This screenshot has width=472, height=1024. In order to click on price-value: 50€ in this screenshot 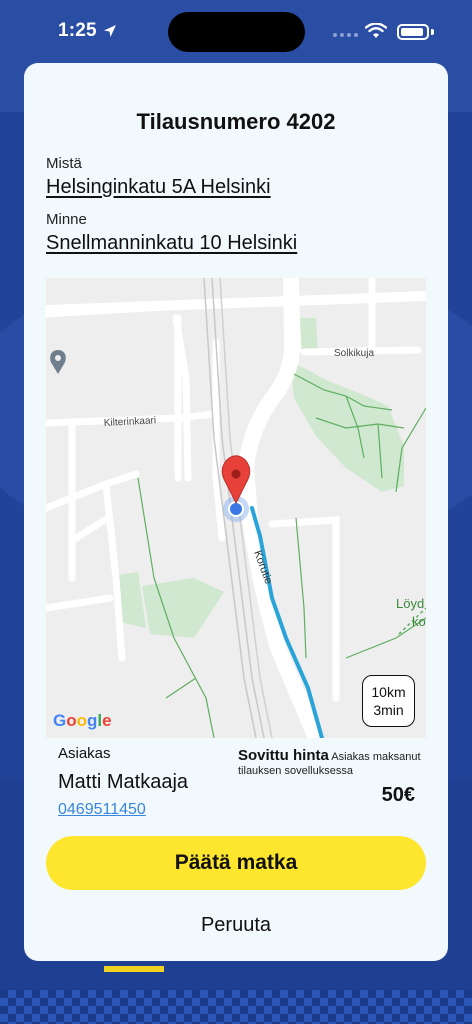, I will do `click(398, 795)`.